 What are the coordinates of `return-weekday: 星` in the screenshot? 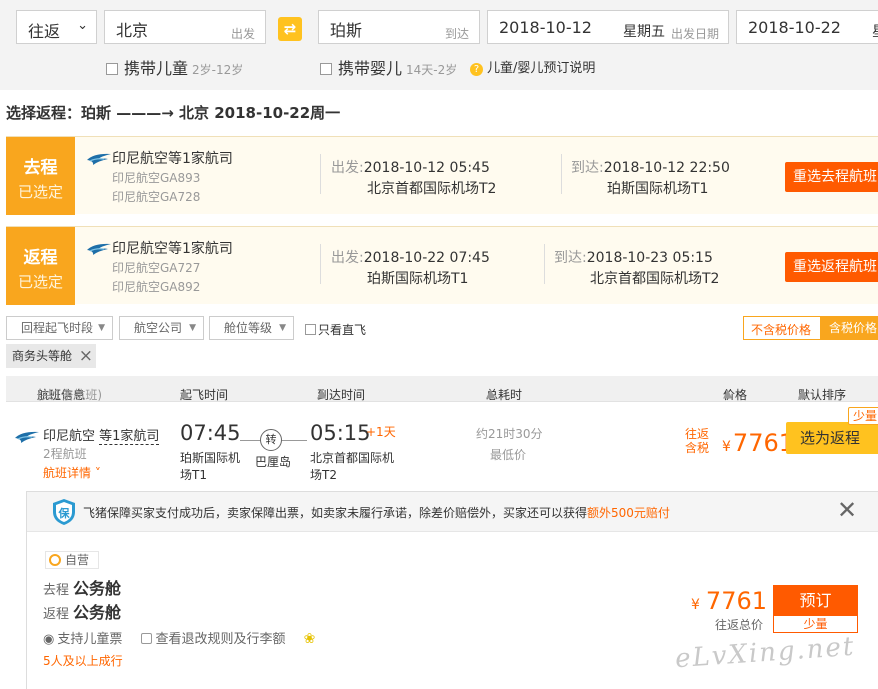 It's located at (875, 31).